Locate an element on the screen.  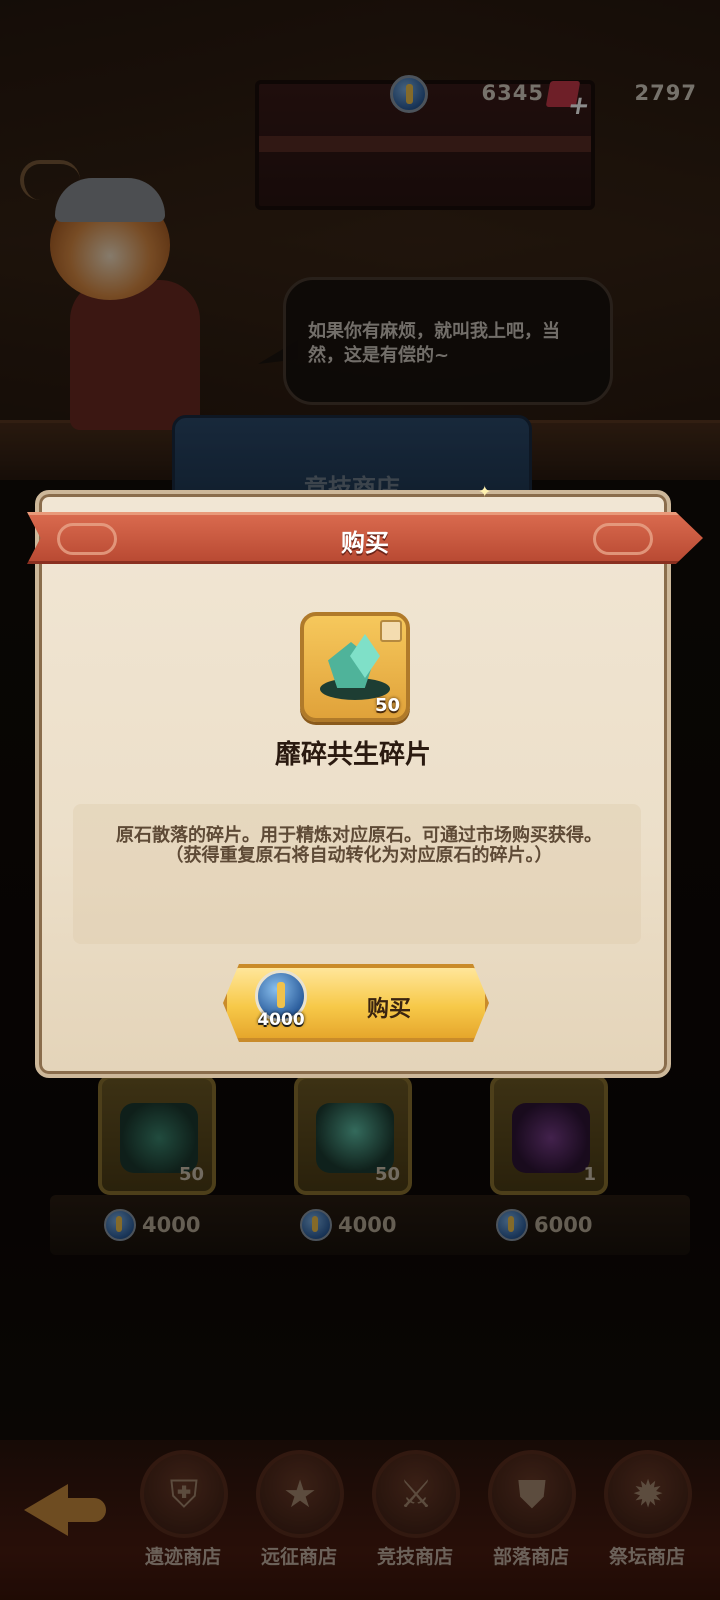
item-name: 靡碎共生碎片 is located at coordinates (352, 755).